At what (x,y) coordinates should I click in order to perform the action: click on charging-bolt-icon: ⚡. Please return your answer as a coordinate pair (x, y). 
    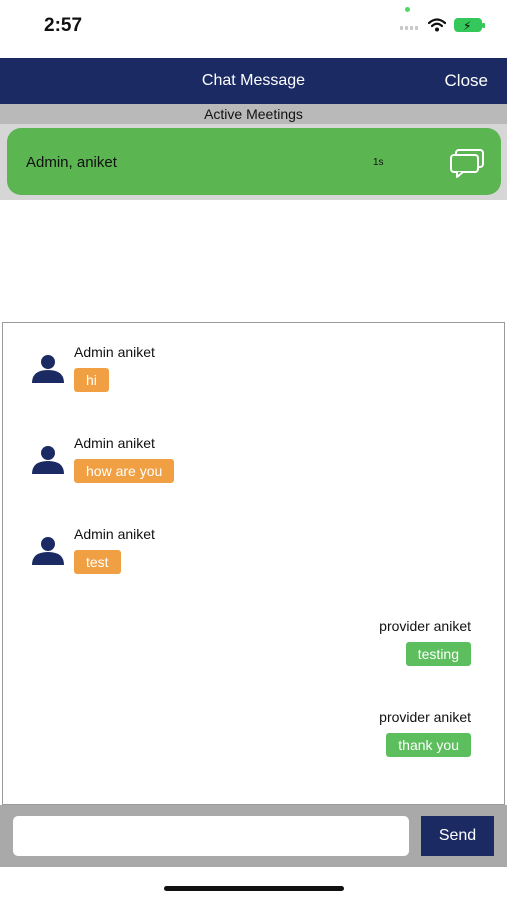
    Looking at the image, I should click on (467, 26).